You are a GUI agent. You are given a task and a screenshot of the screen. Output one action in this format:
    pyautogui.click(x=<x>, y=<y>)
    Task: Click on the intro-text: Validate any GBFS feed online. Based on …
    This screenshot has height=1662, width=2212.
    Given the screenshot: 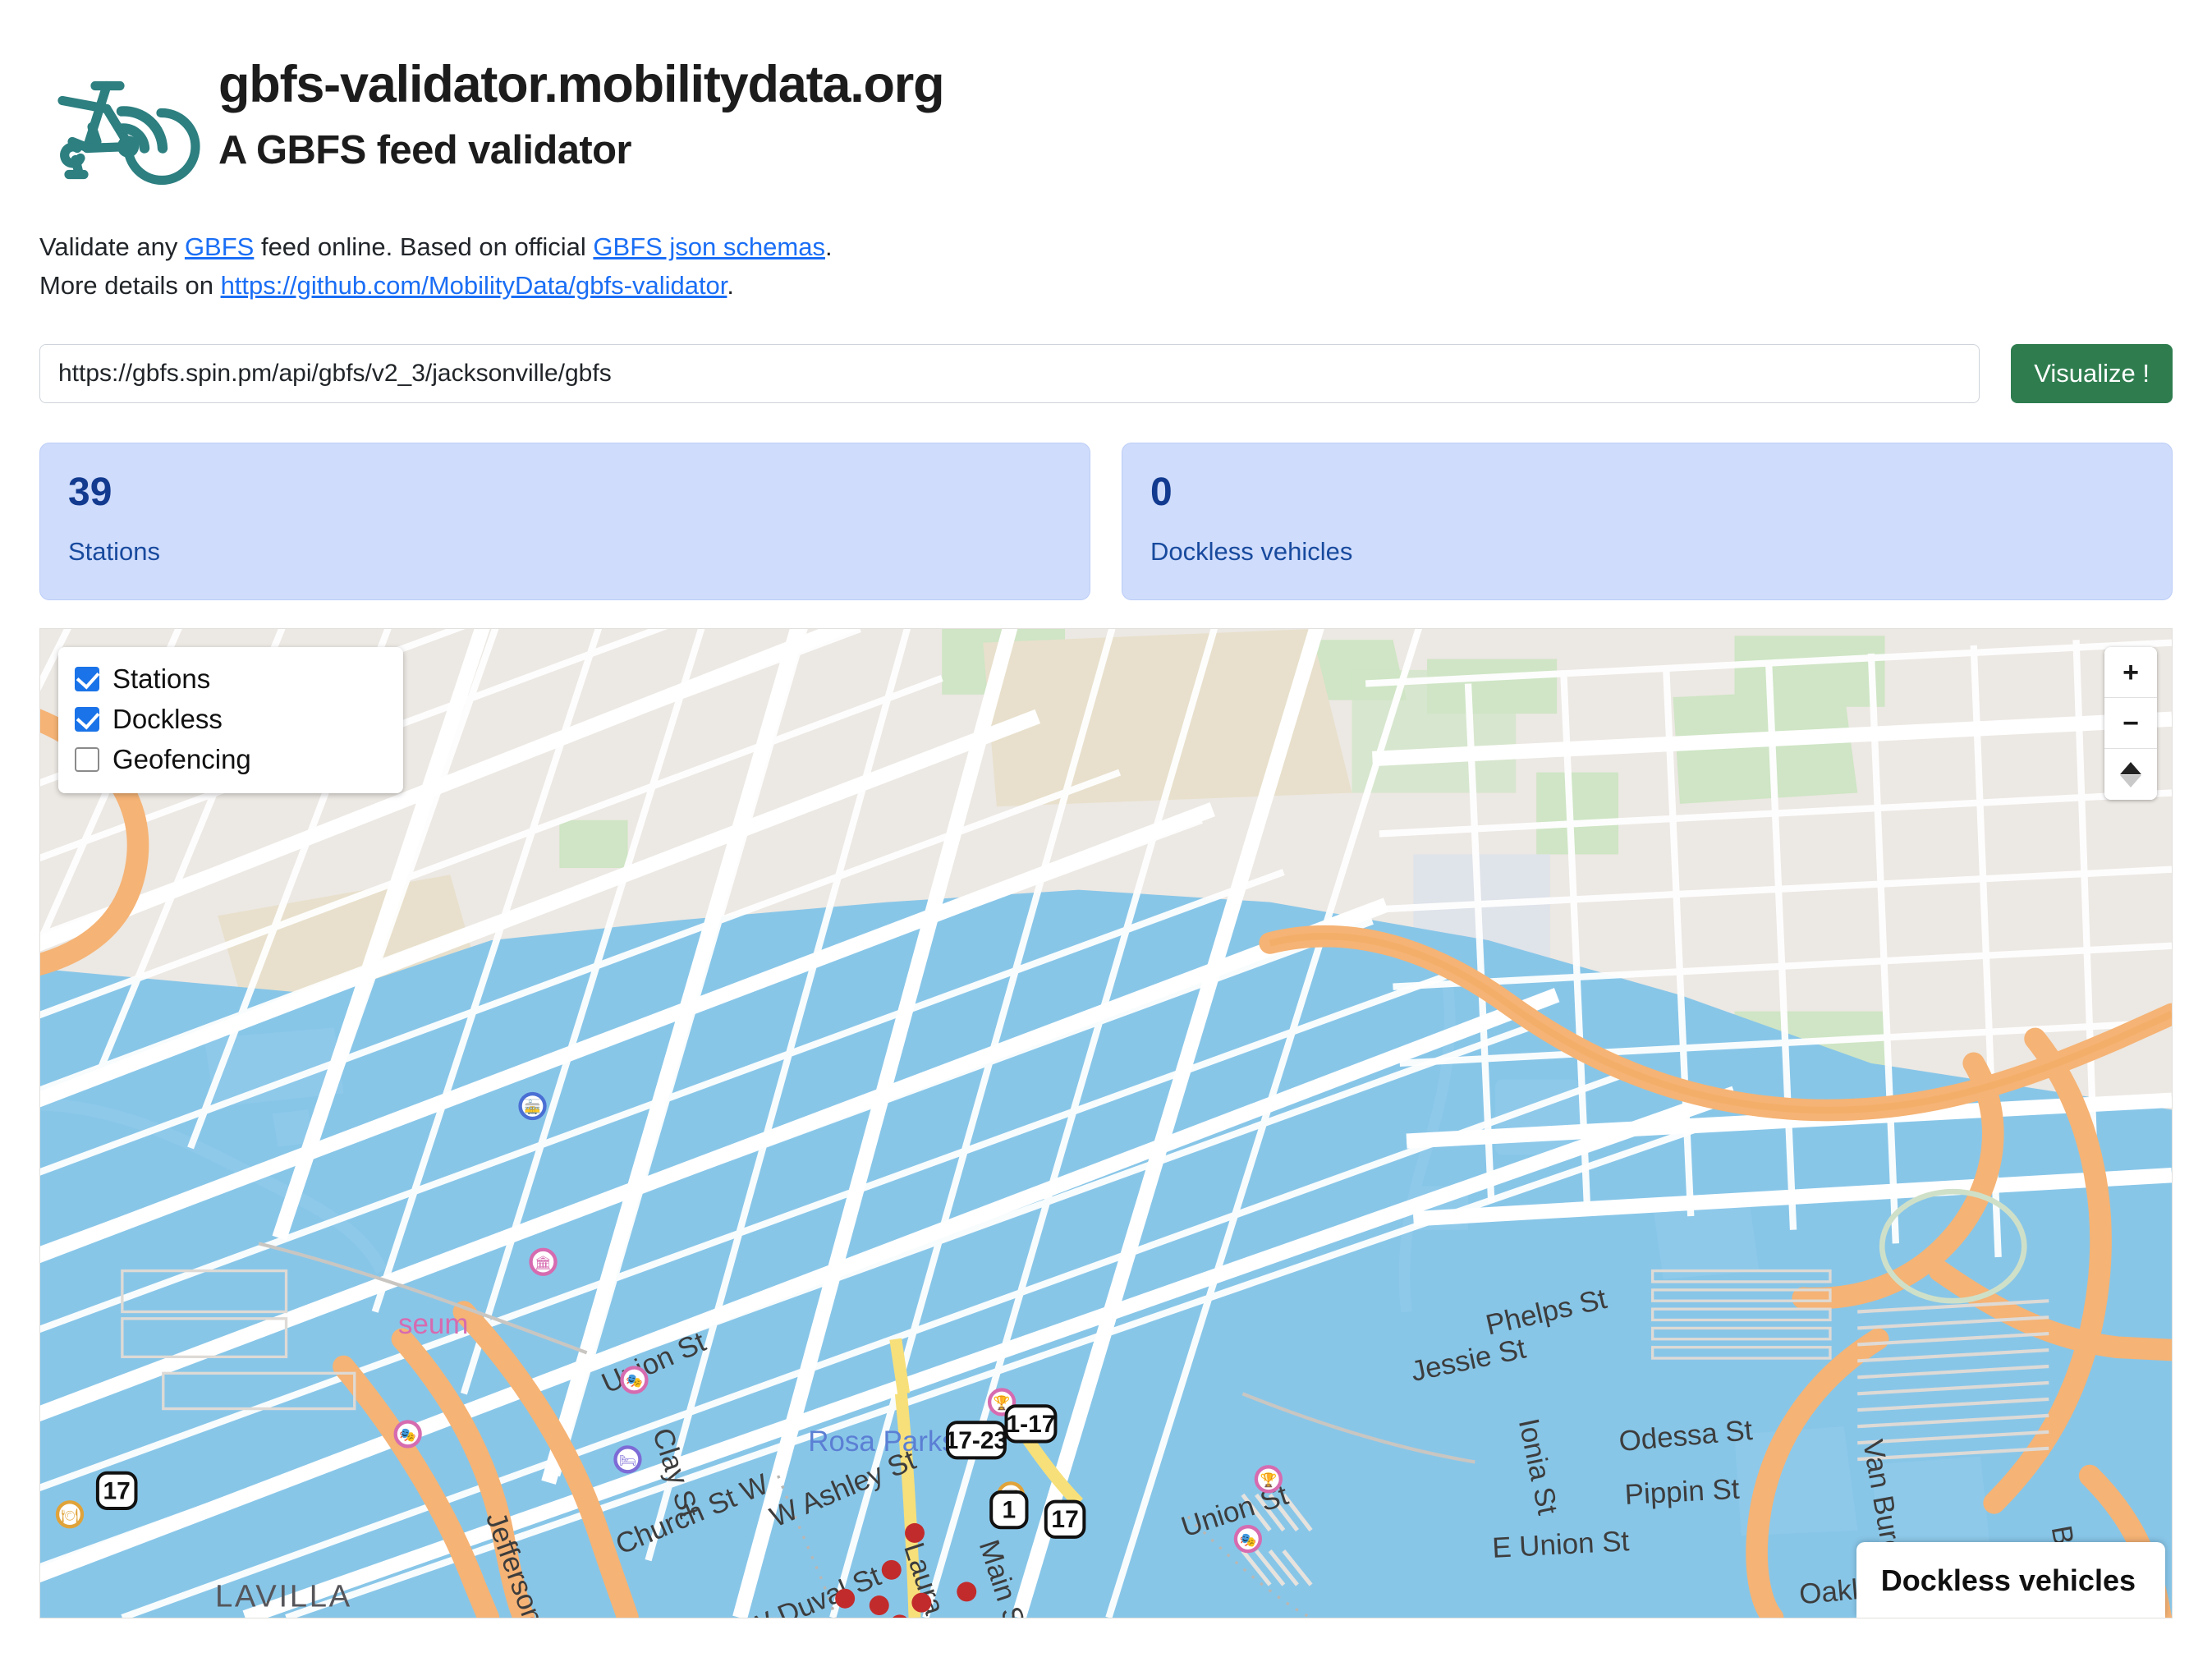 What is the action you would take?
    pyautogui.click(x=1106, y=266)
    